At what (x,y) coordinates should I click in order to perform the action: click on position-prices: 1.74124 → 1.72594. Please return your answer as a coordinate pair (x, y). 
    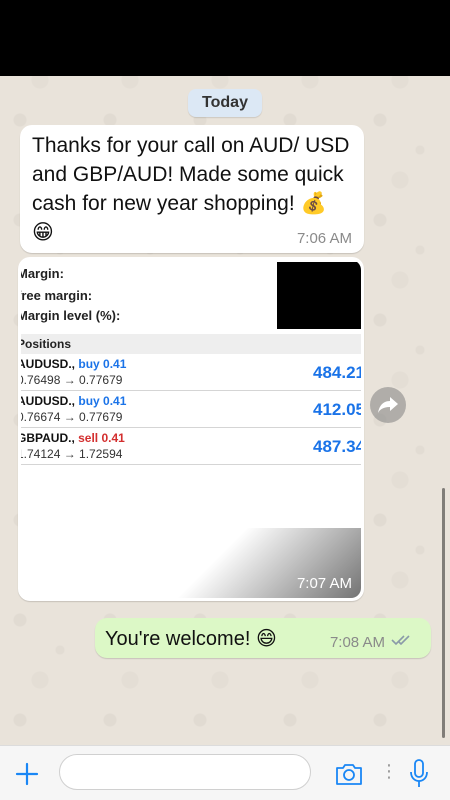
    Looking at the image, I should click on (72, 454).